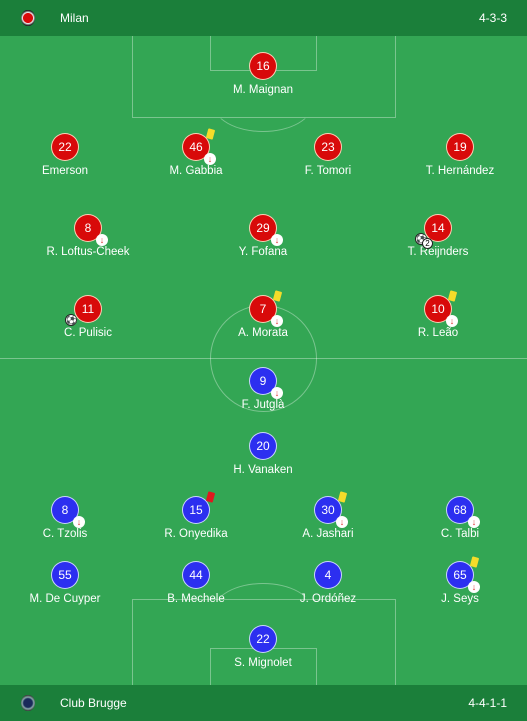 The height and width of the screenshot is (721, 527). Describe the element at coordinates (263, 90) in the screenshot. I see `player-name: M. Maignan` at that location.